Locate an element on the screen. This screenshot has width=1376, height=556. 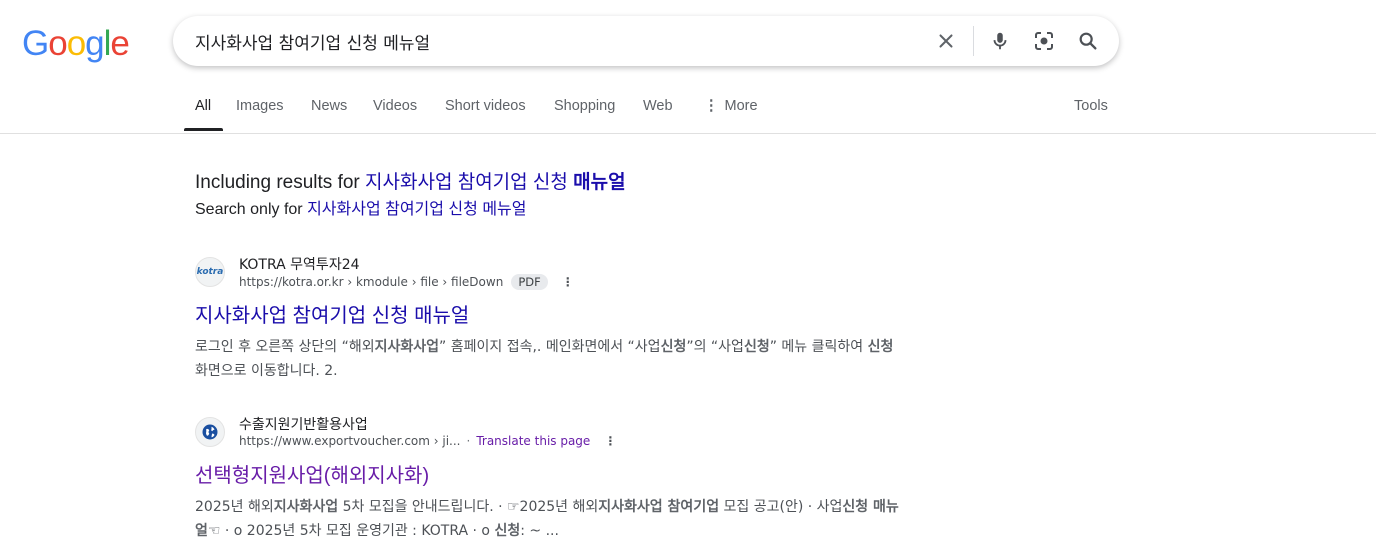
logo-letter: g is located at coordinates (94, 43).